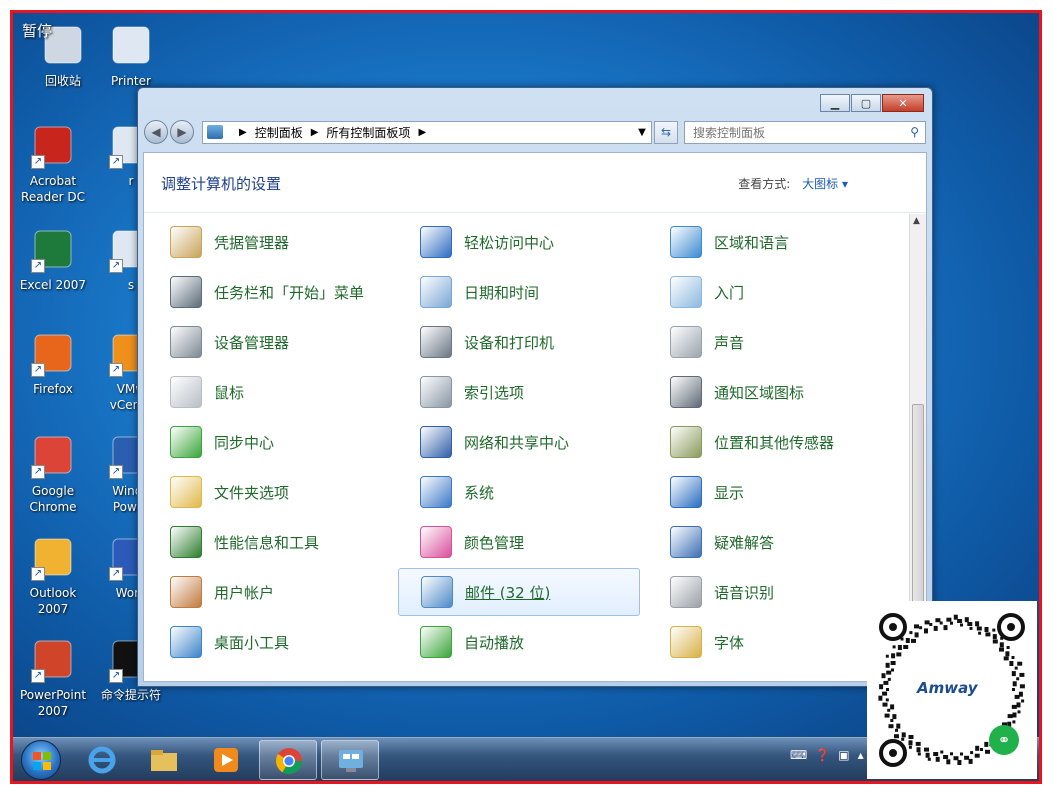 The width and height of the screenshot is (1053, 797). What do you see at coordinates (269, 342) in the screenshot?
I see `control-panel-item: 设备管理器` at bounding box center [269, 342].